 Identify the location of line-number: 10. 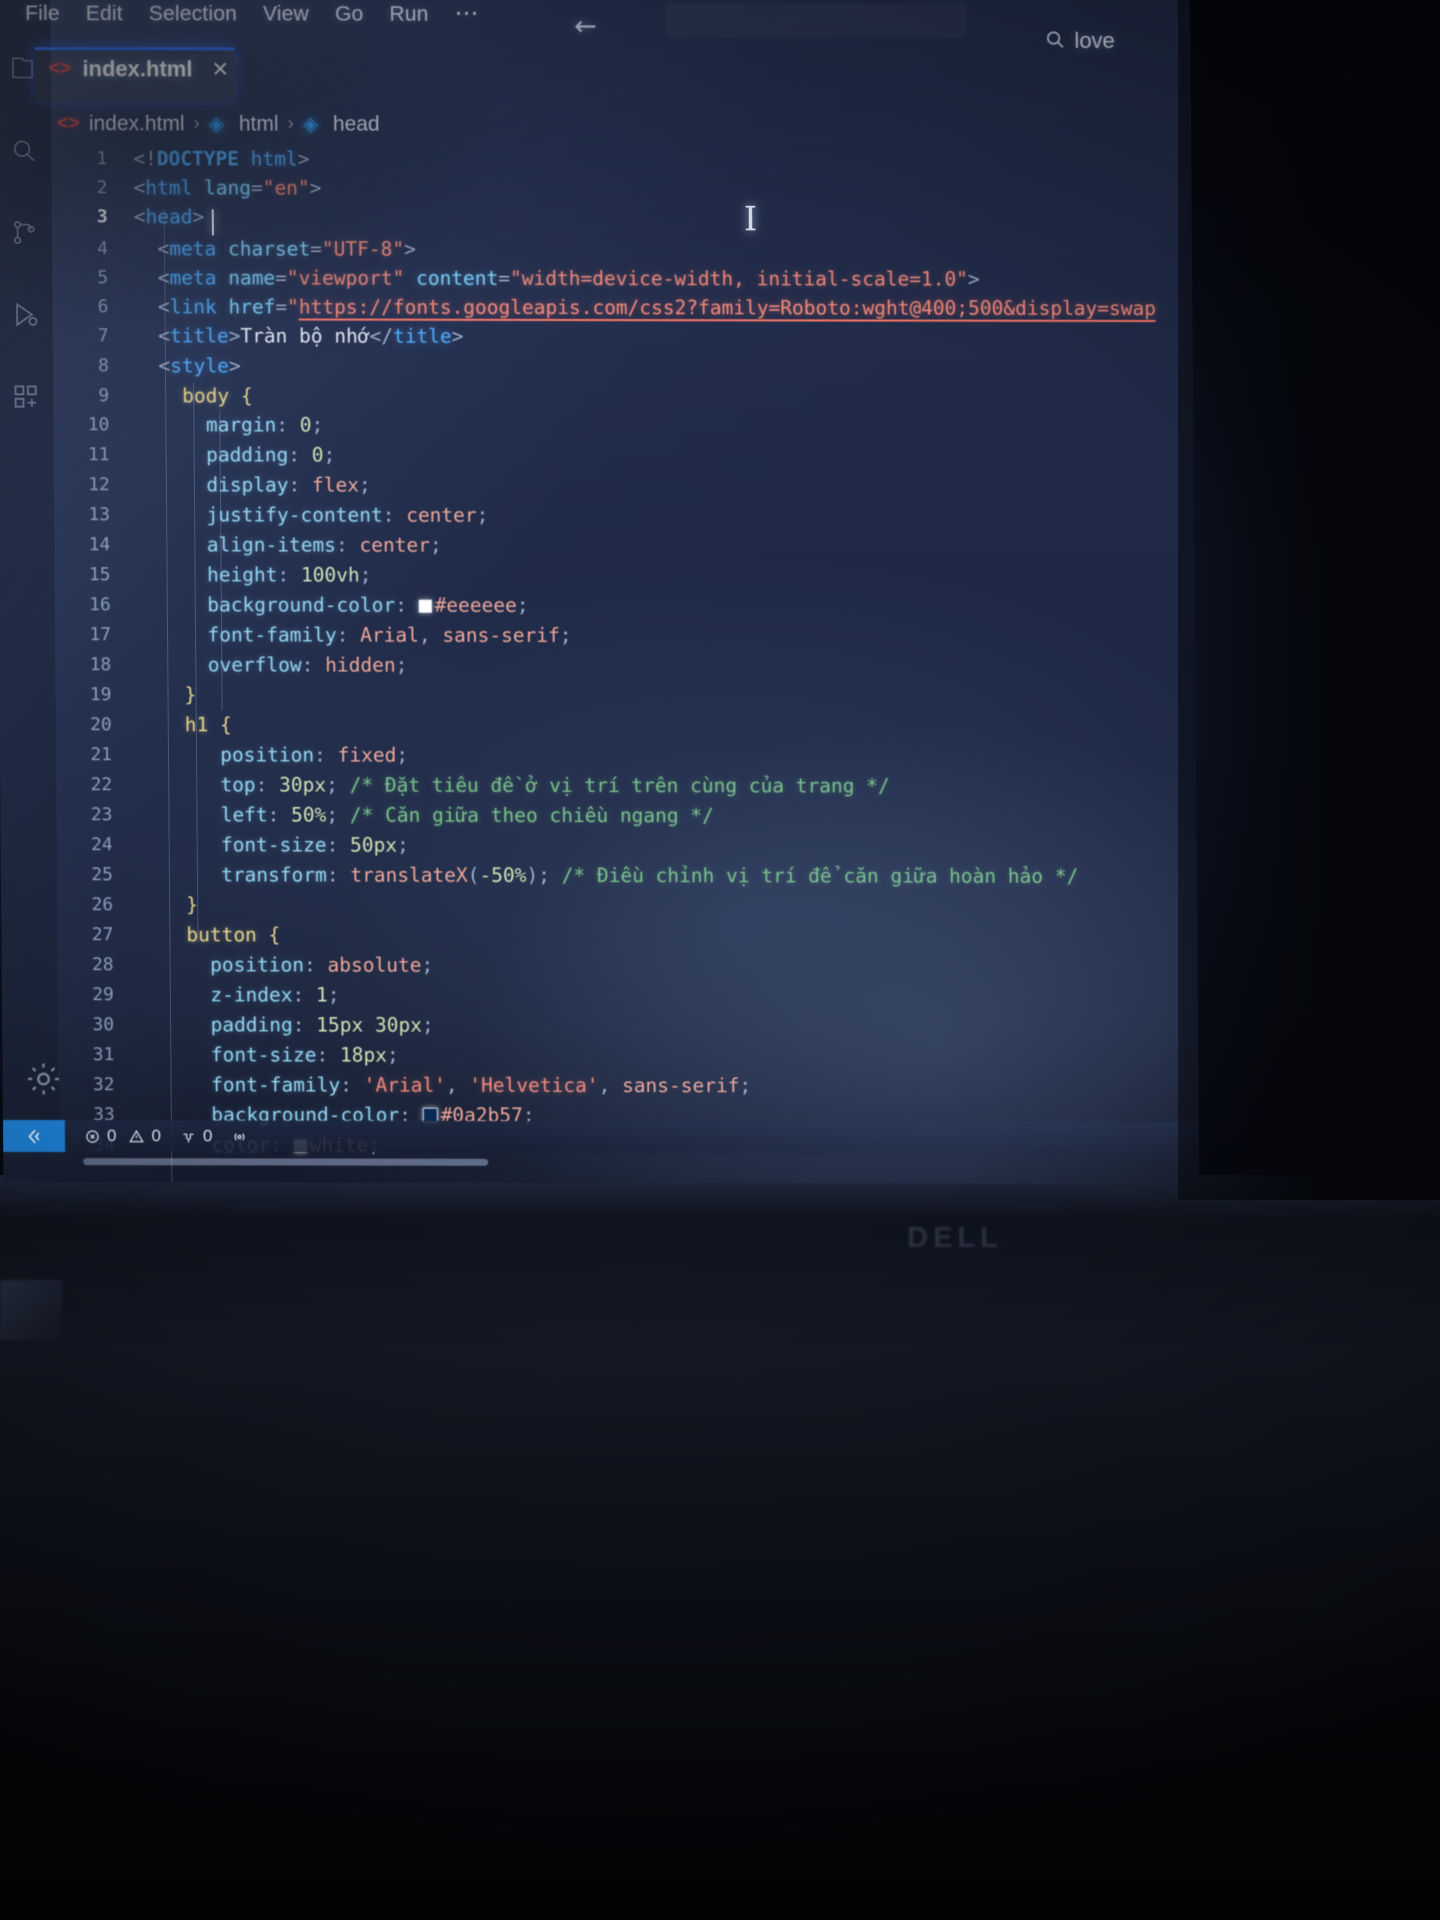
(98, 425).